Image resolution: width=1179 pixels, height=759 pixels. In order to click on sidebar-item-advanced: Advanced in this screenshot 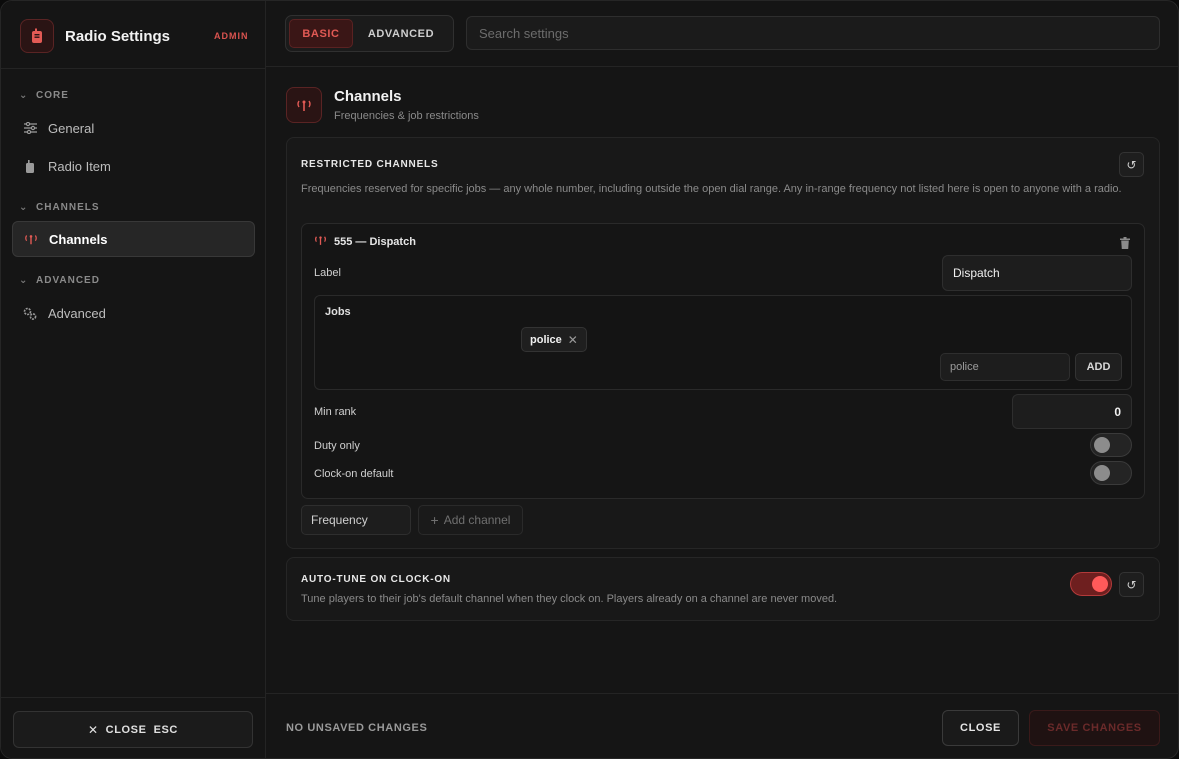, I will do `click(133, 313)`.